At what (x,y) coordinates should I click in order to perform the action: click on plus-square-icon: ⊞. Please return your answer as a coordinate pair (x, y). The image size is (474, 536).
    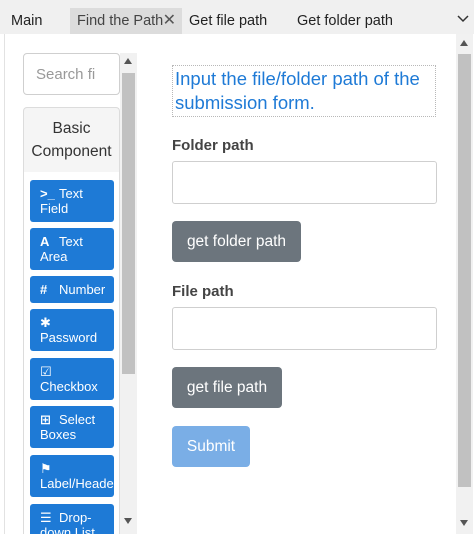
    Looking at the image, I should click on (45, 419).